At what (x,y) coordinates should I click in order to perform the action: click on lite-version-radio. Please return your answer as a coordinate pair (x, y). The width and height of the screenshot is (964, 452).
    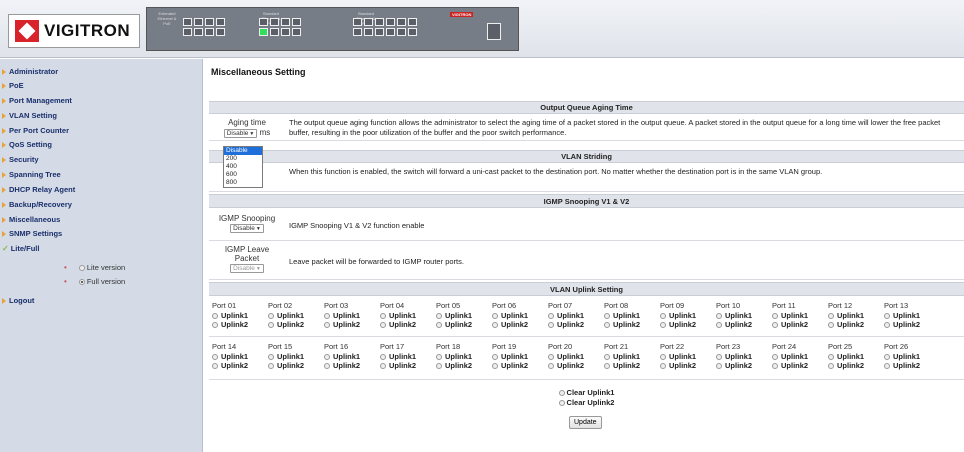
    Looking at the image, I should click on (81, 267).